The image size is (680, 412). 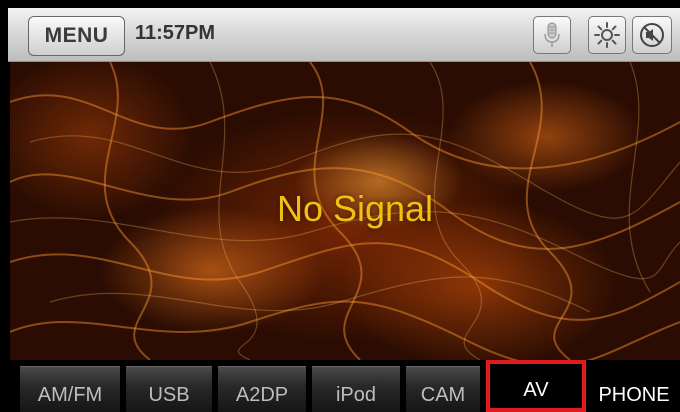 I want to click on top-bar: MENU 11:57PM, so click(x=344, y=35).